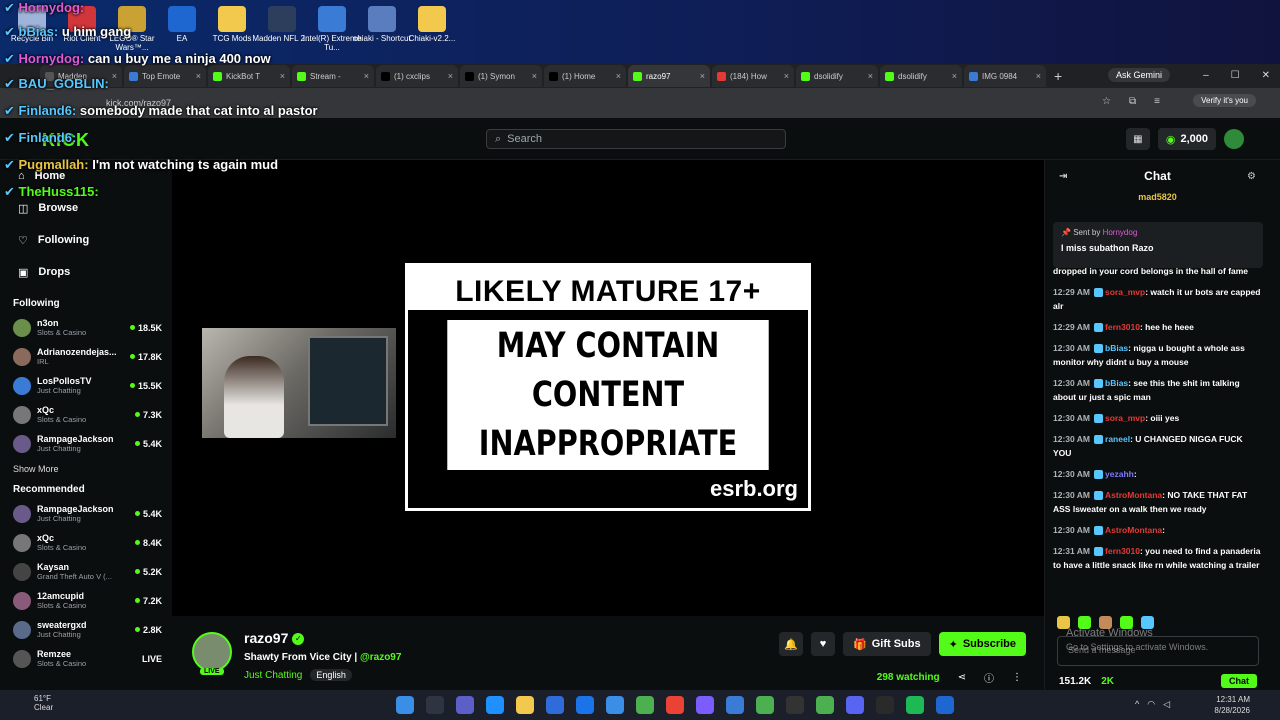  What do you see at coordinates (465, 705) in the screenshot?
I see `teams-icon` at bounding box center [465, 705].